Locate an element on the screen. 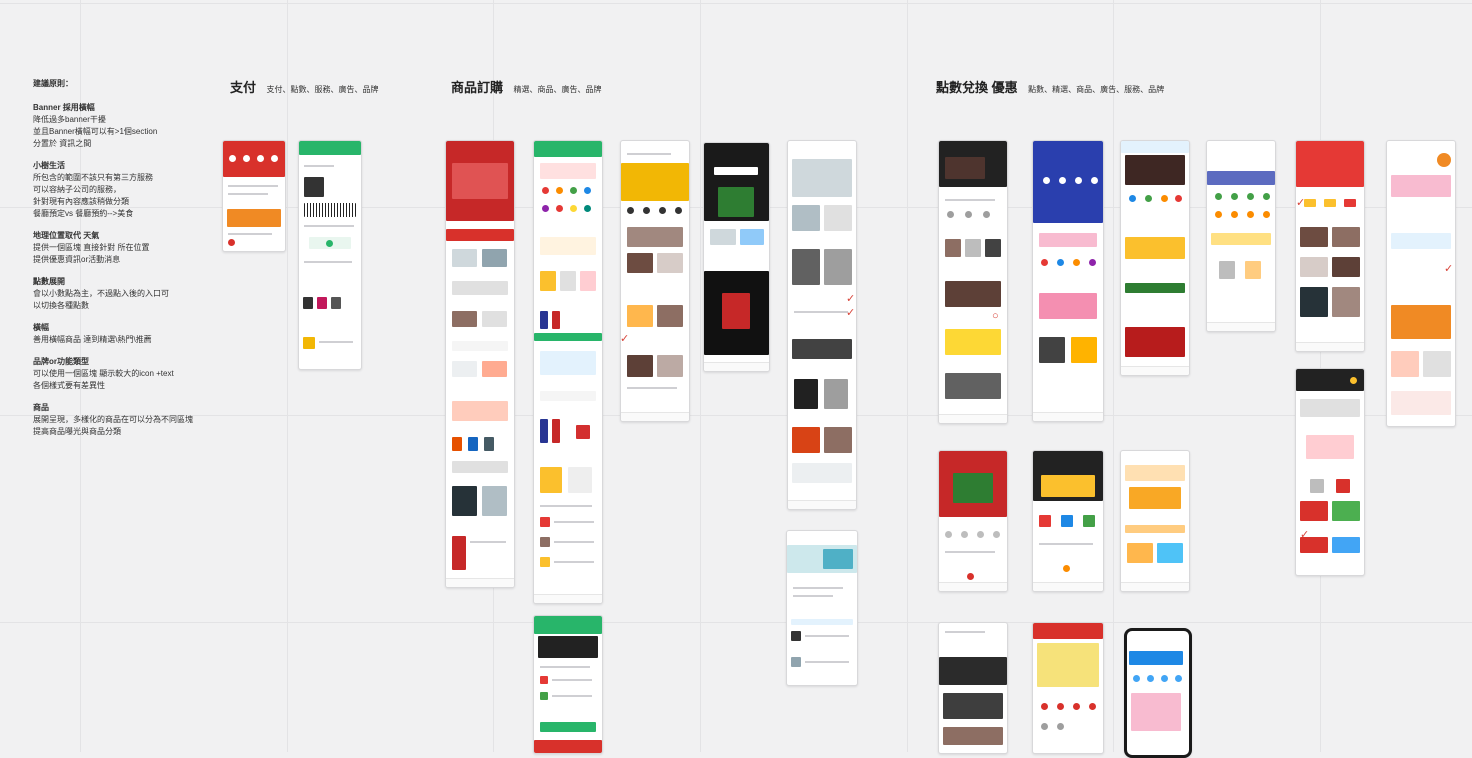  category-title: 商品訂購 is located at coordinates (477, 87).